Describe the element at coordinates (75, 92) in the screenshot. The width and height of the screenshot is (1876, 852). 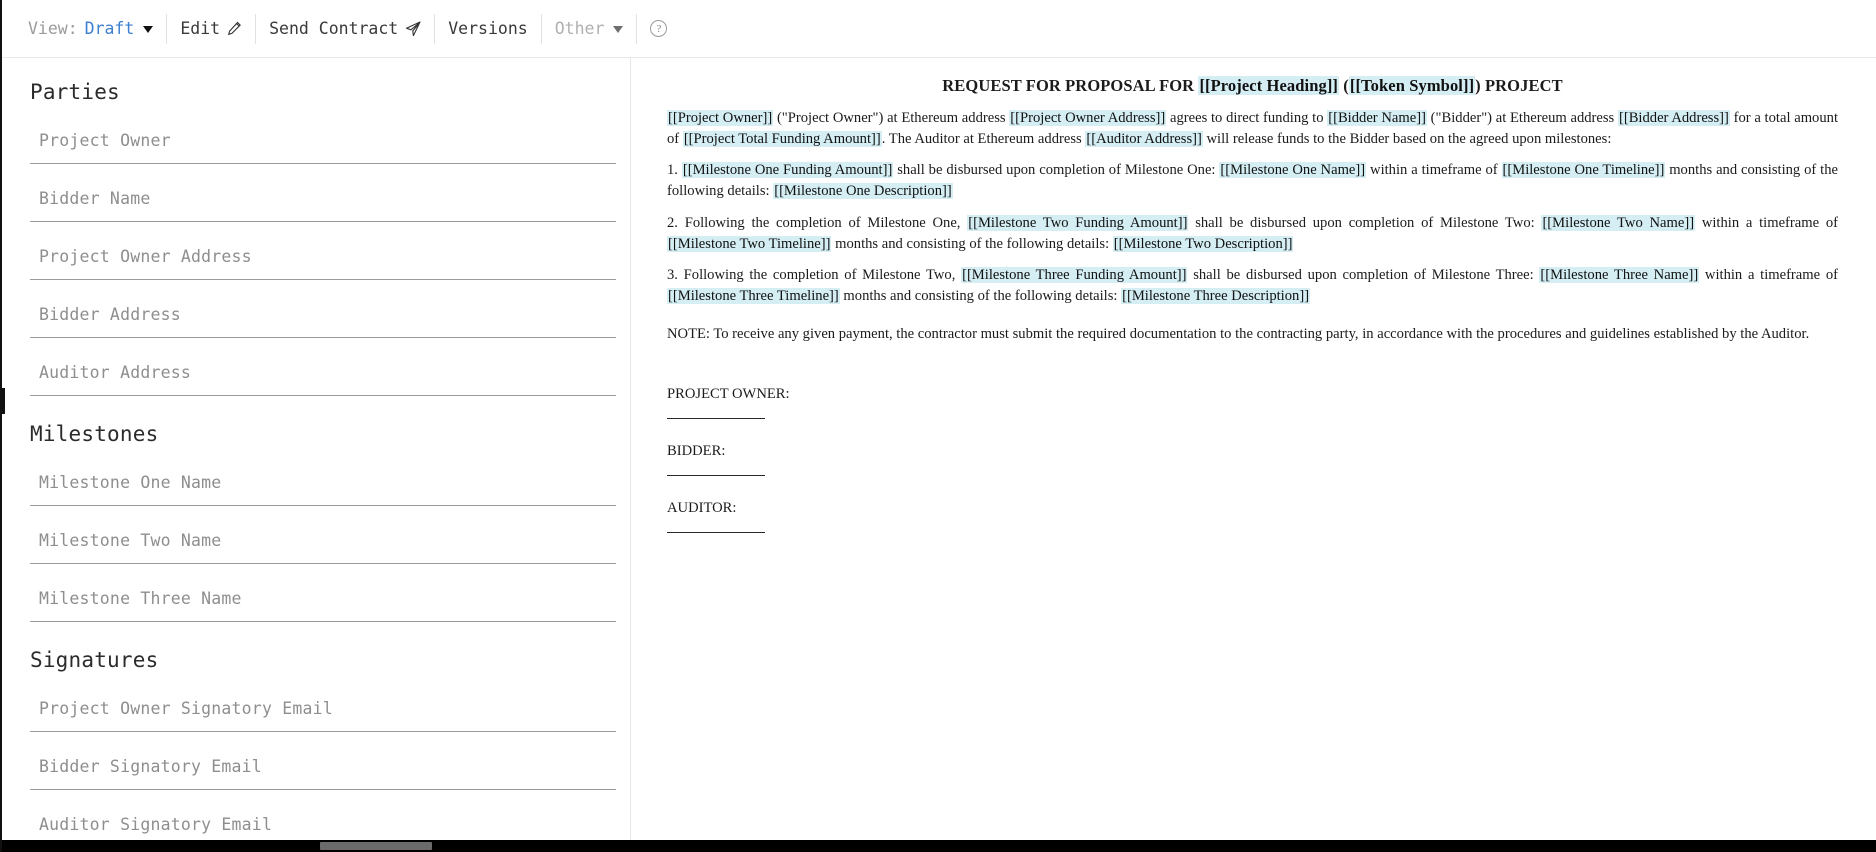
I see `section-title-parties: Parties` at that location.